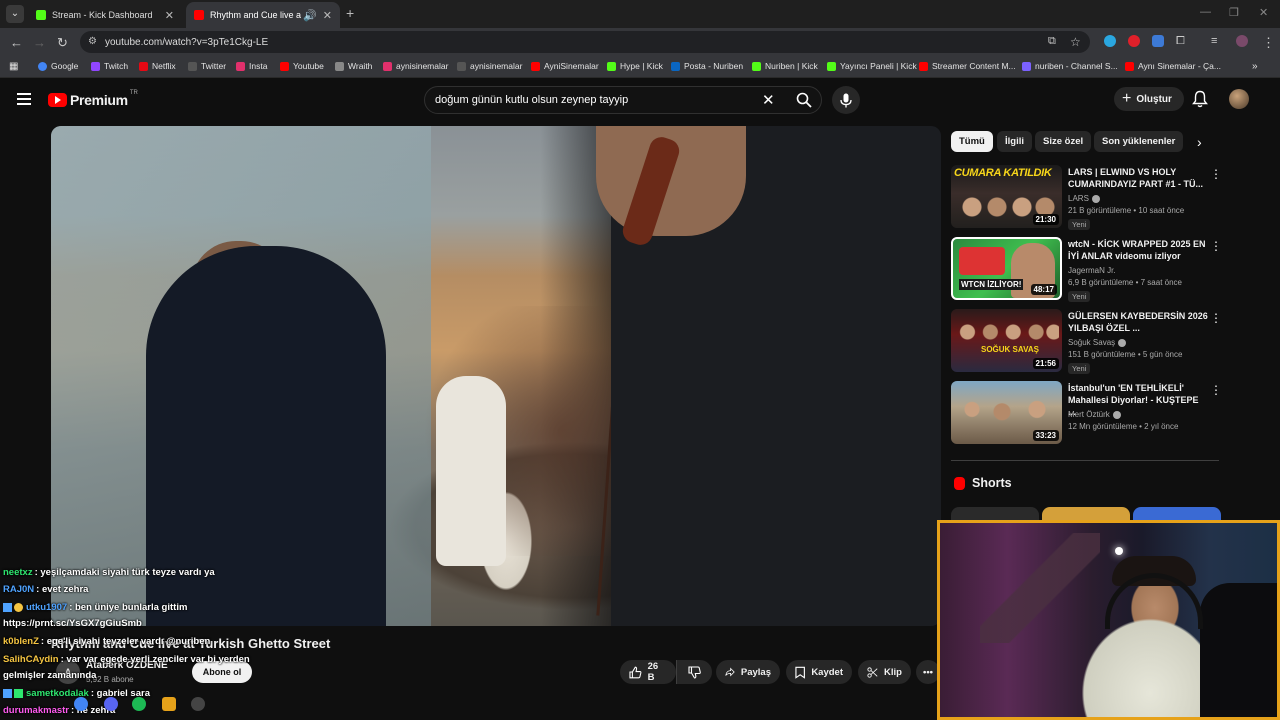 The height and width of the screenshot is (720, 1280). Describe the element at coordinates (1097, 342) in the screenshot. I see `channel-name: Soğuk Savaş` at that location.